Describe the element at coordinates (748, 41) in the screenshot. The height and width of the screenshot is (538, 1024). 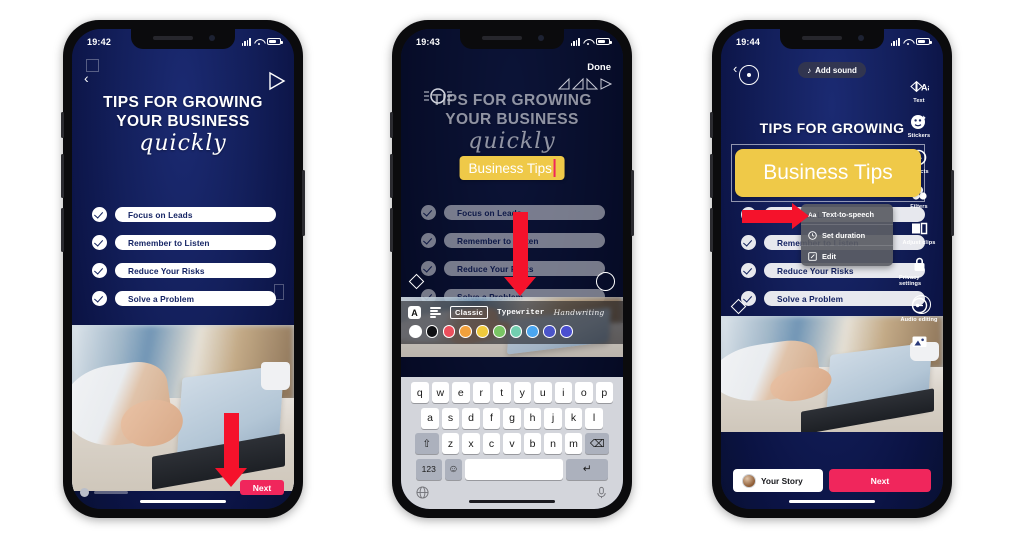
I see `status-time: 19:44` at that location.